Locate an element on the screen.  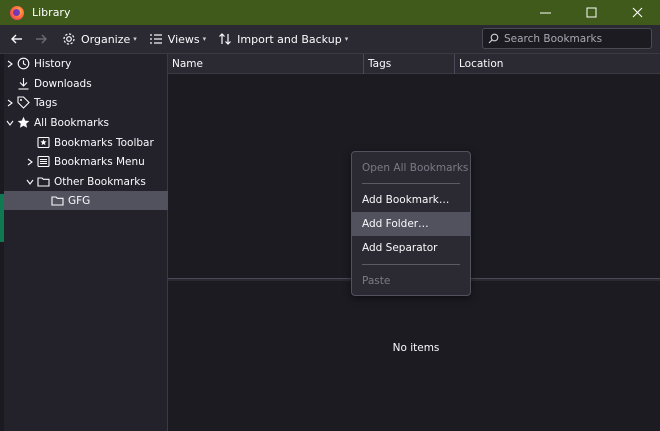
sidebar-item-bookmarks-menu: Bookmarks Menu is located at coordinates (86, 161).